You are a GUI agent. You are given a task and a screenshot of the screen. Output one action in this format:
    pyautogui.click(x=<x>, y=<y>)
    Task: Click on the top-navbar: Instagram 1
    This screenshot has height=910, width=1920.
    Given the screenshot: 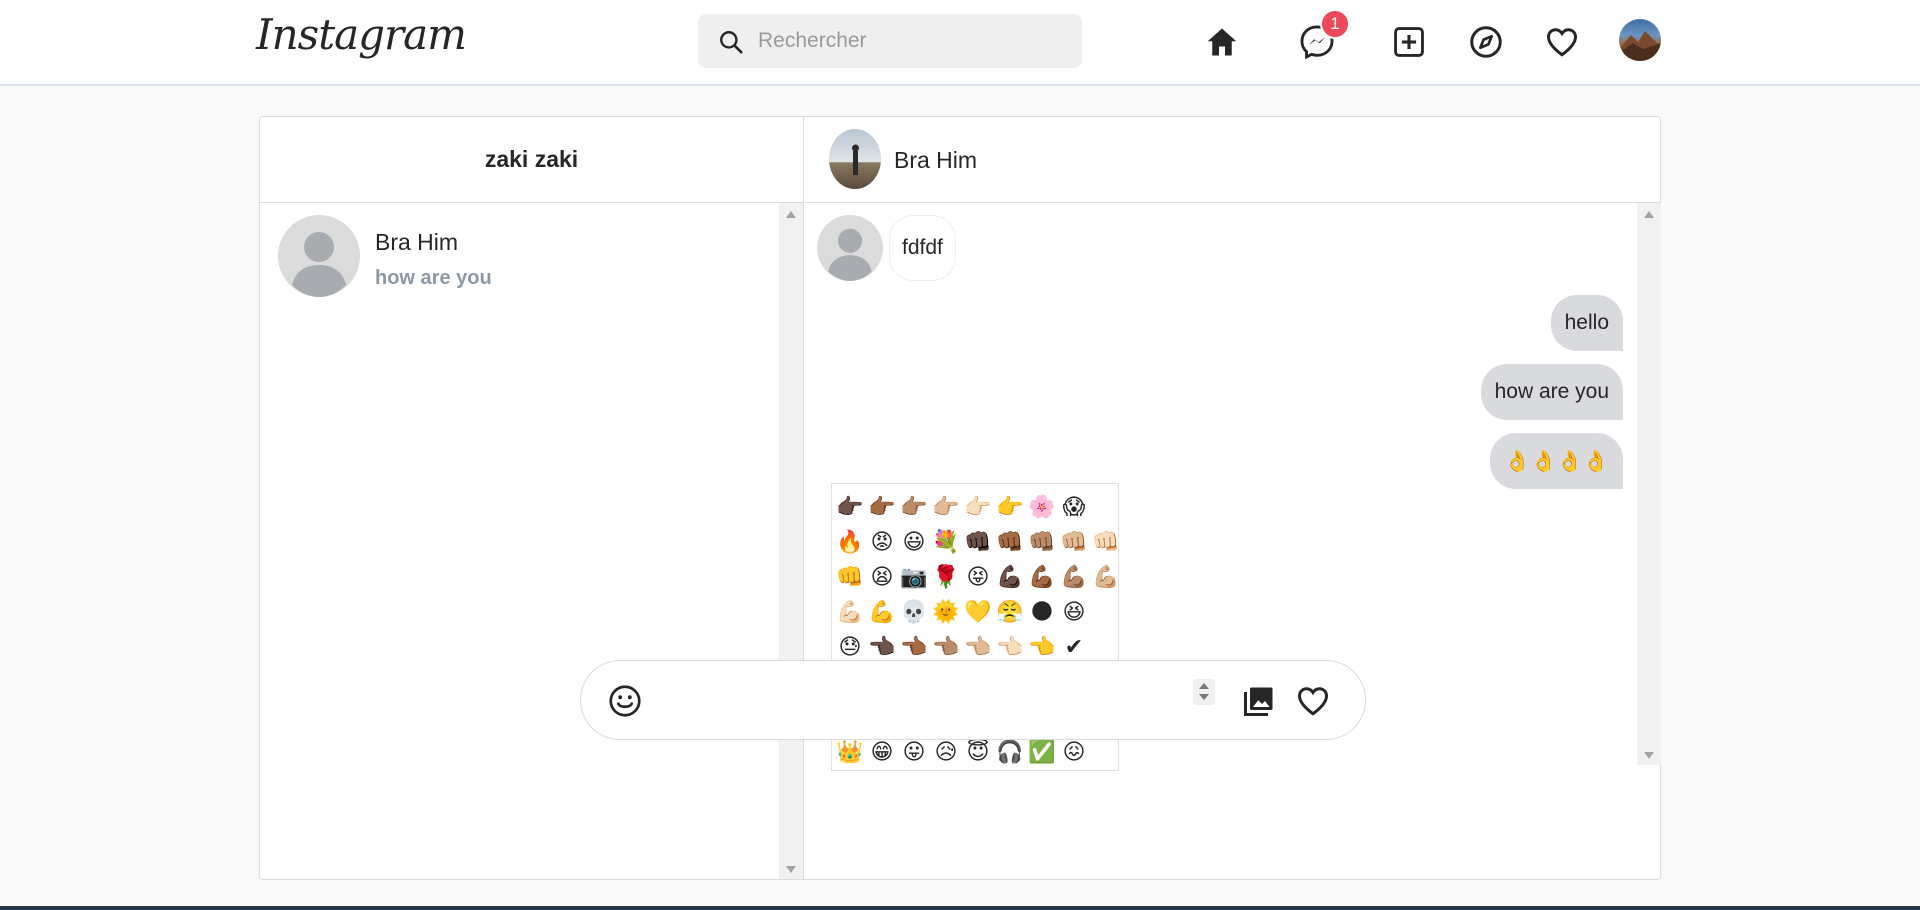 What is the action you would take?
    pyautogui.click(x=960, y=43)
    